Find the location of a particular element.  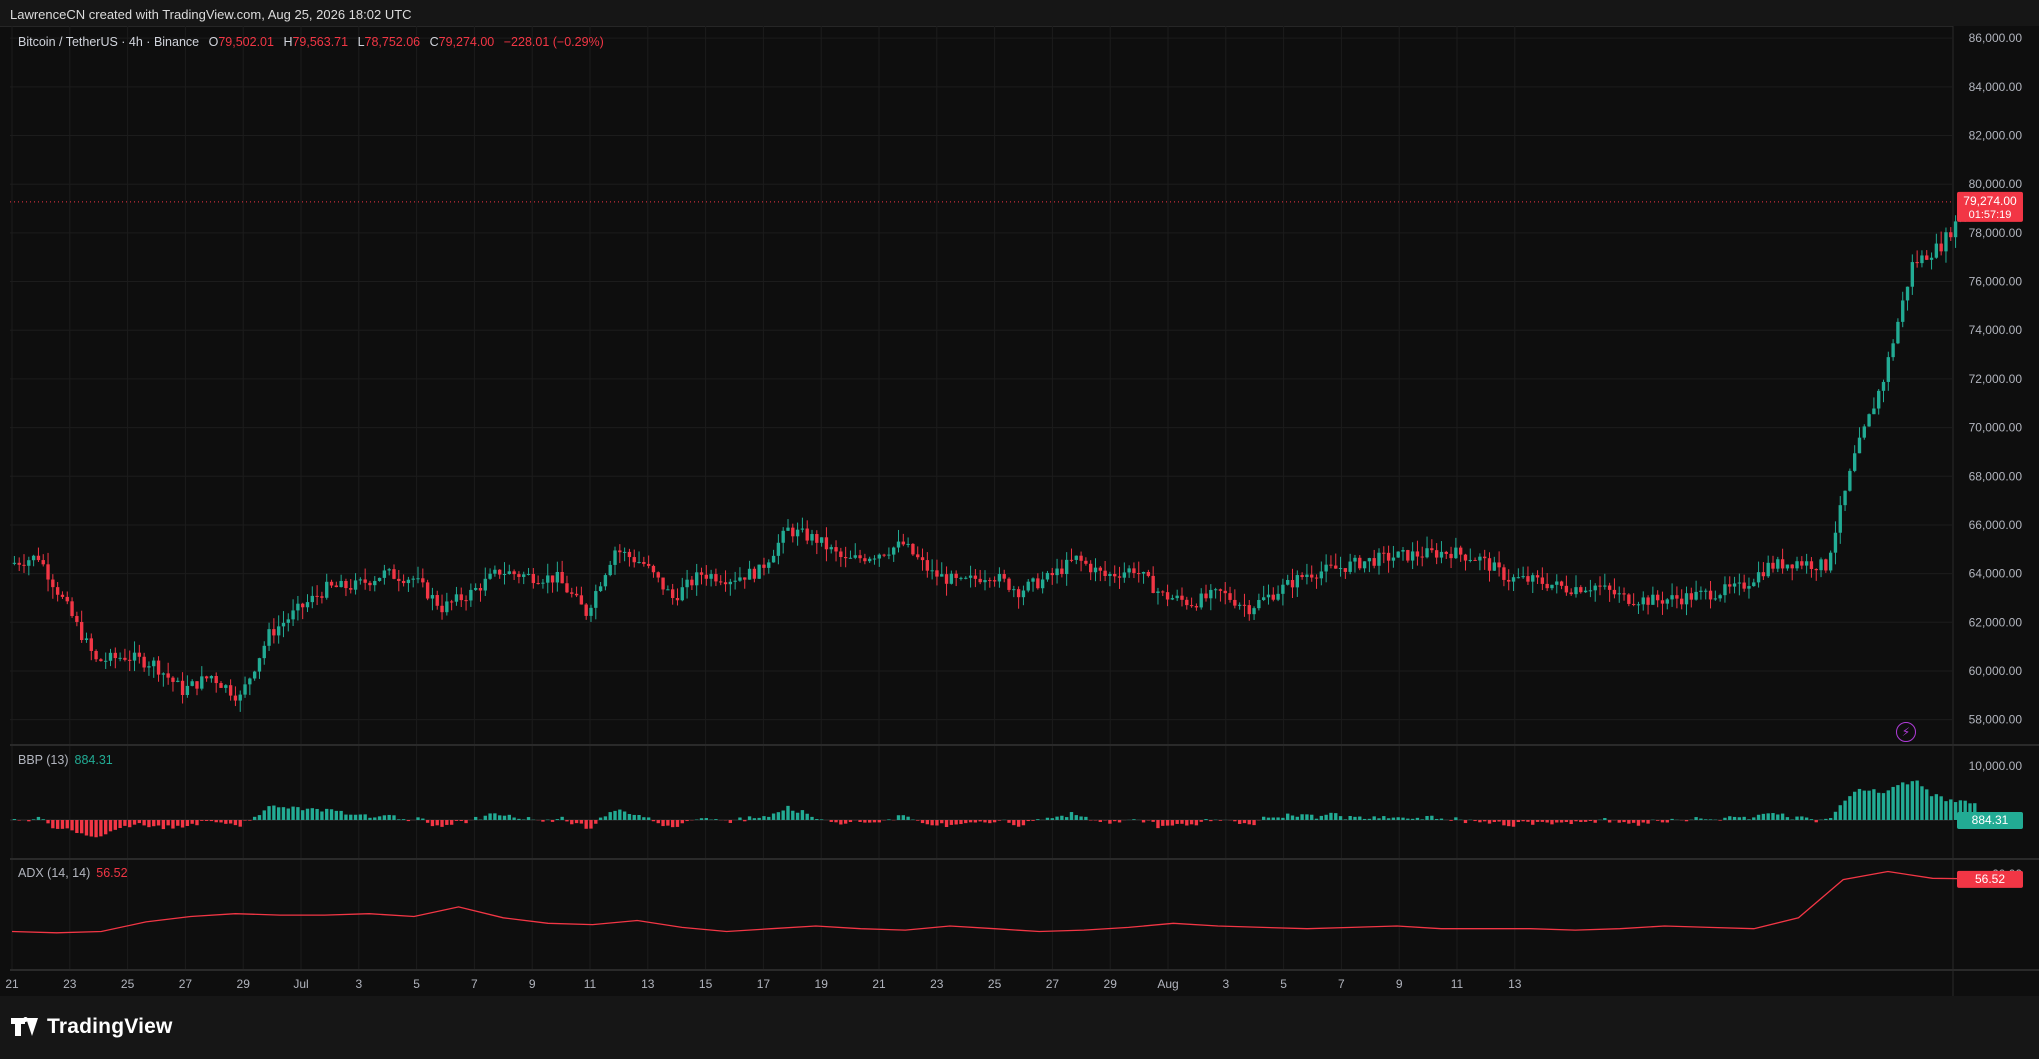

price-tick-label: 82,000.00 is located at coordinates (1996, 136).